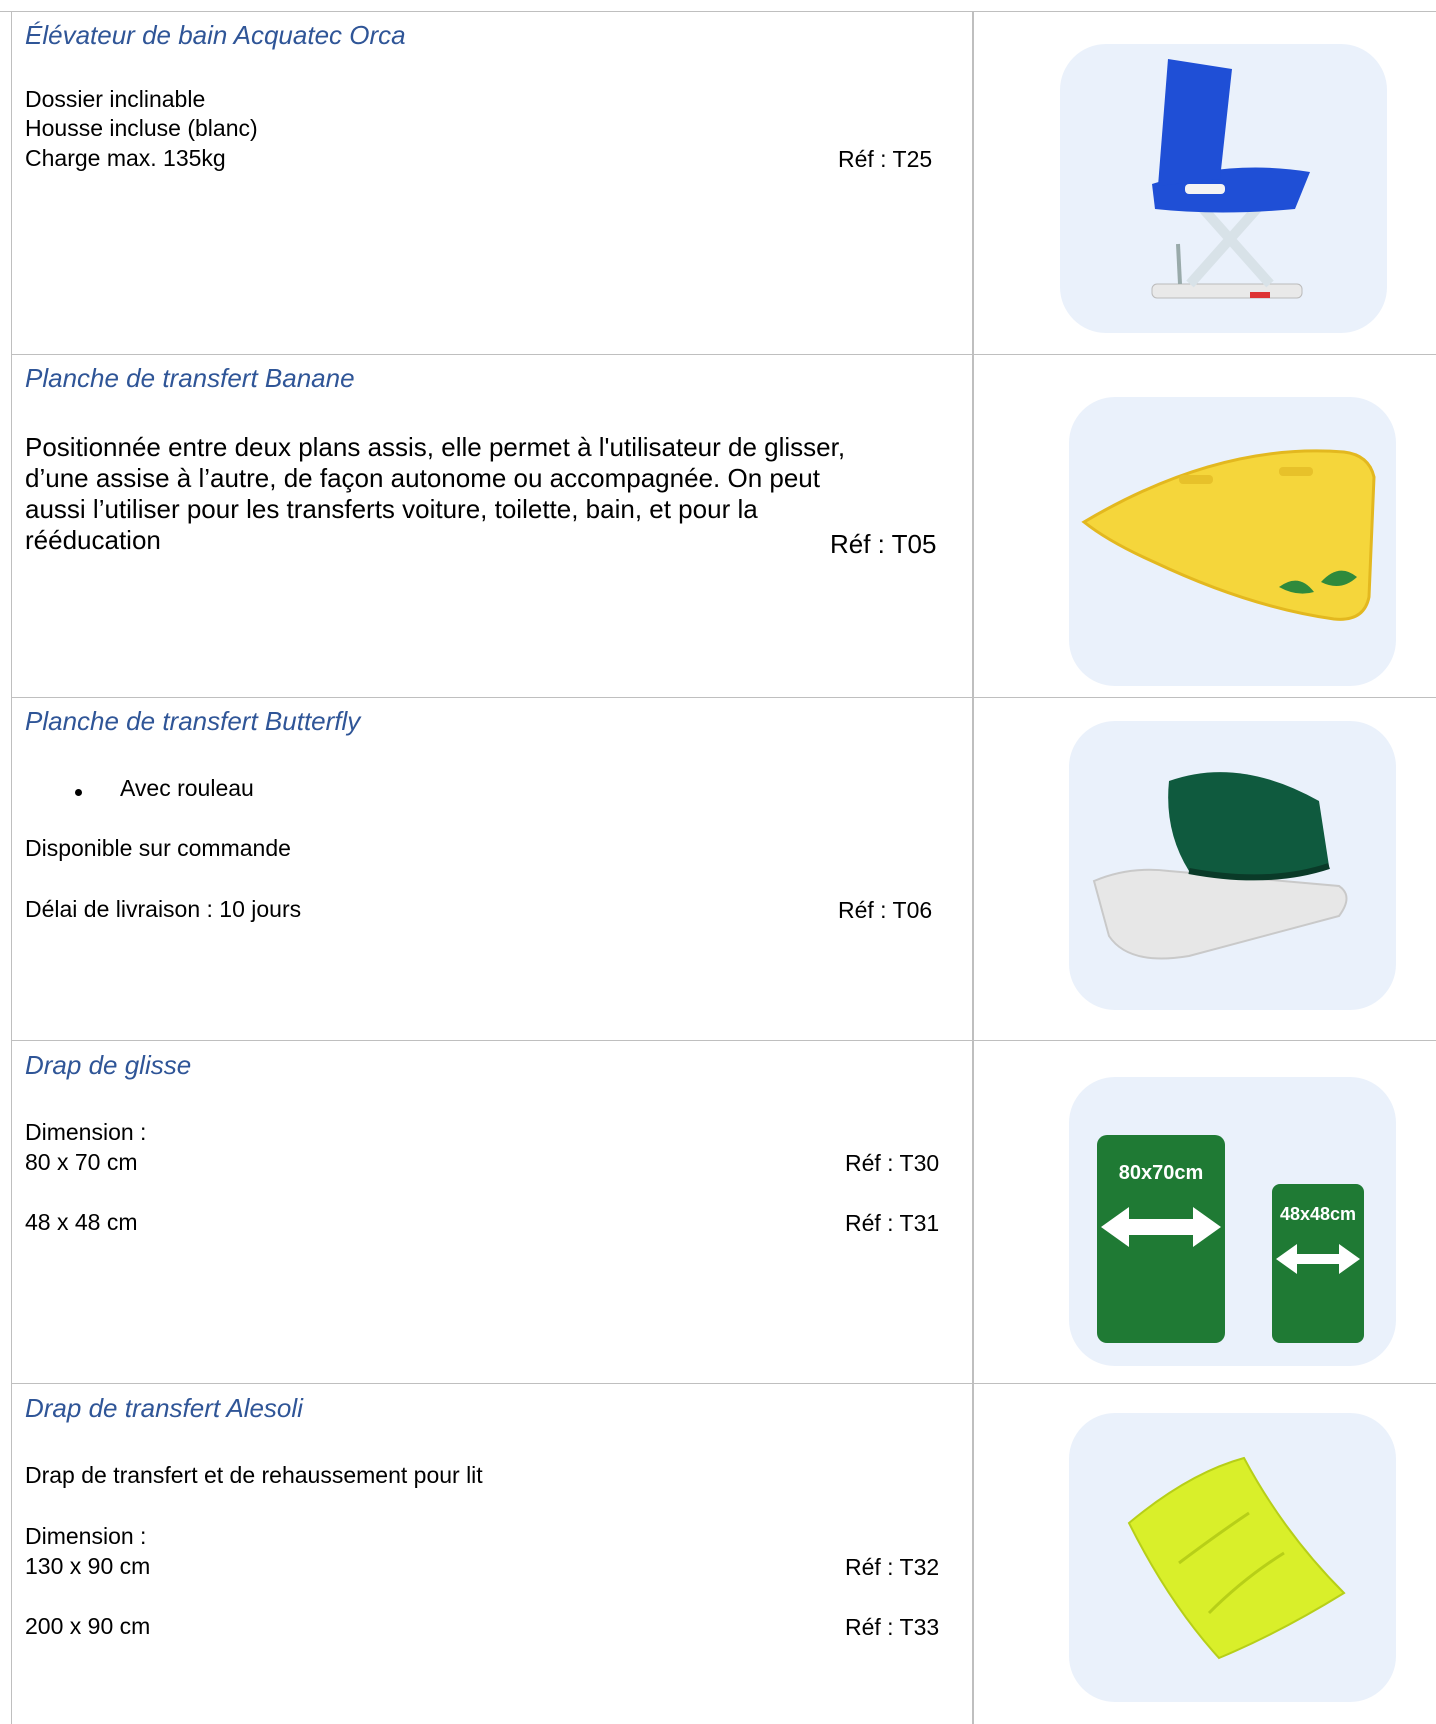  I want to click on product-reference: Réf : T06, so click(885, 910).